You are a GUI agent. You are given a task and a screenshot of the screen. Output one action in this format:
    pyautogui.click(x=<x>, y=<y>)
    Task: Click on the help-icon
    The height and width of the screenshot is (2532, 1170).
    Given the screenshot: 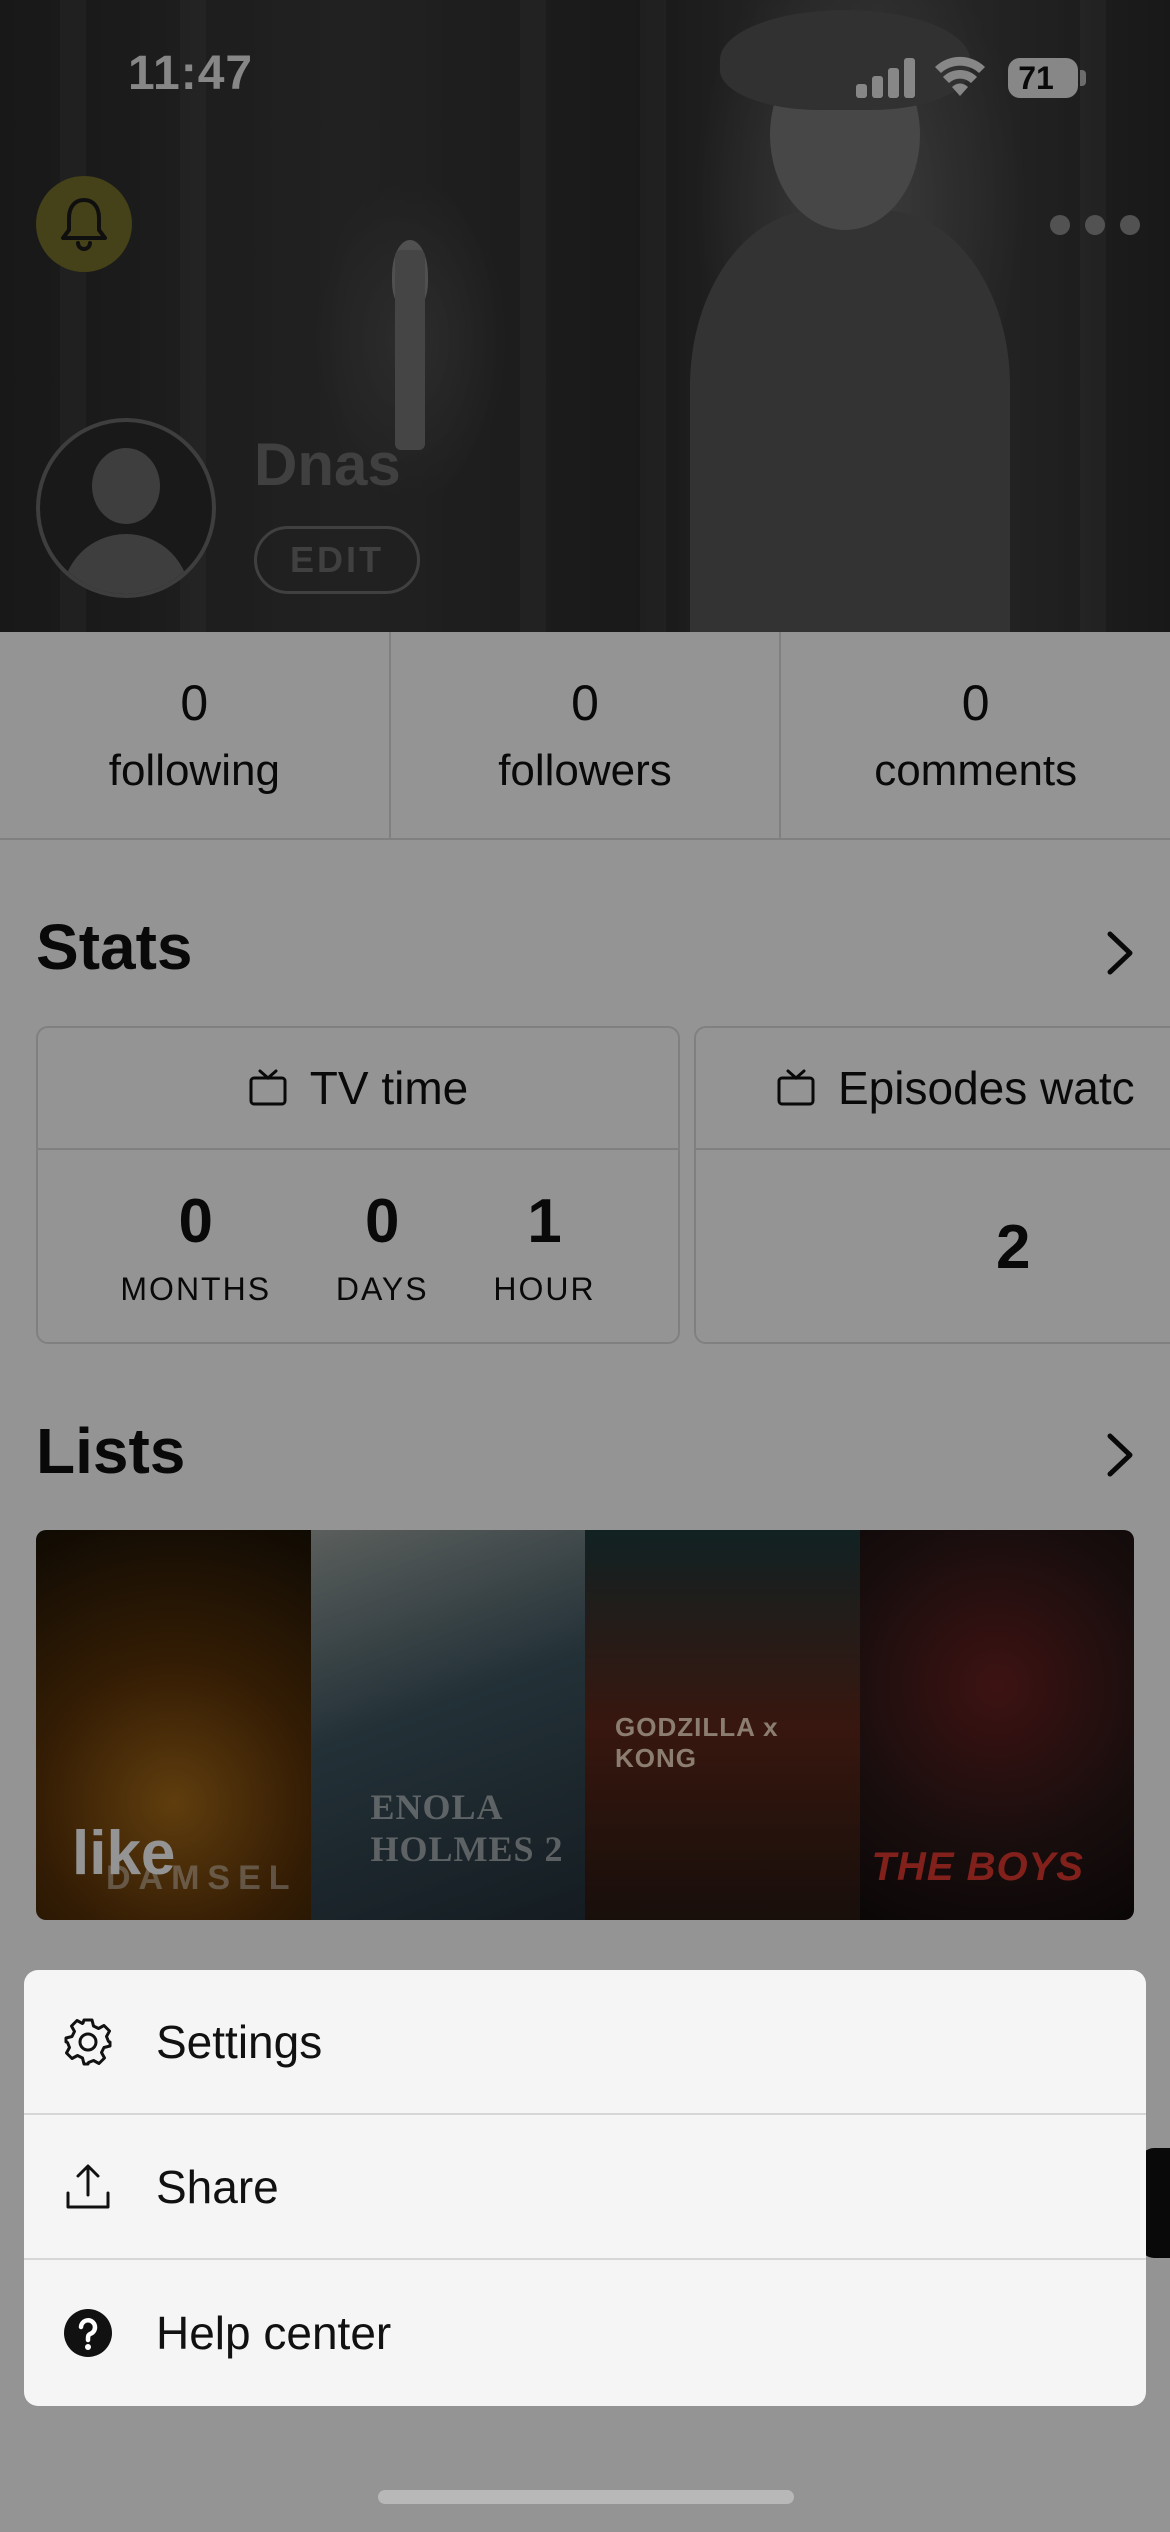 What is the action you would take?
    pyautogui.click(x=88, y=2332)
    